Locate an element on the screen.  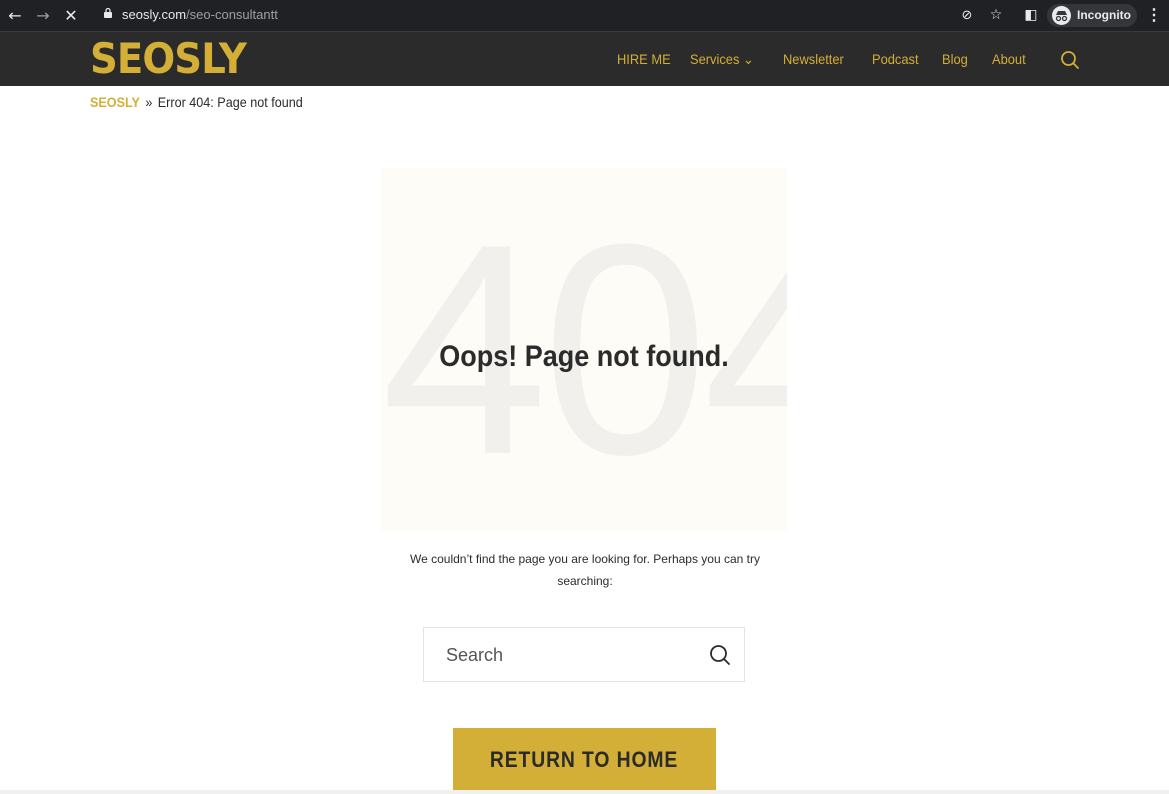
nav-blog: Blog is located at coordinates (955, 59).